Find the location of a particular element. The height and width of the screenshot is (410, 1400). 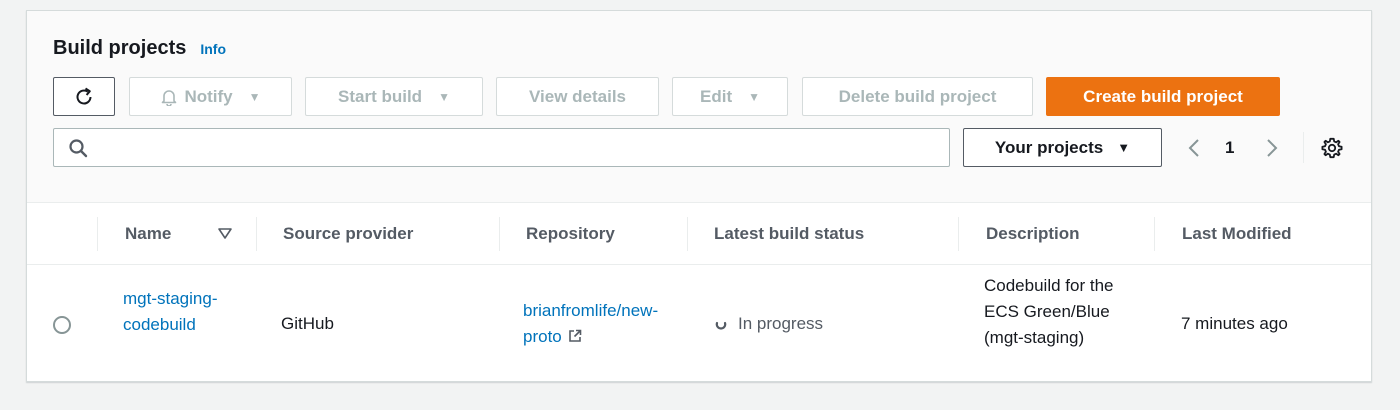

search-field is located at coordinates (501, 147).